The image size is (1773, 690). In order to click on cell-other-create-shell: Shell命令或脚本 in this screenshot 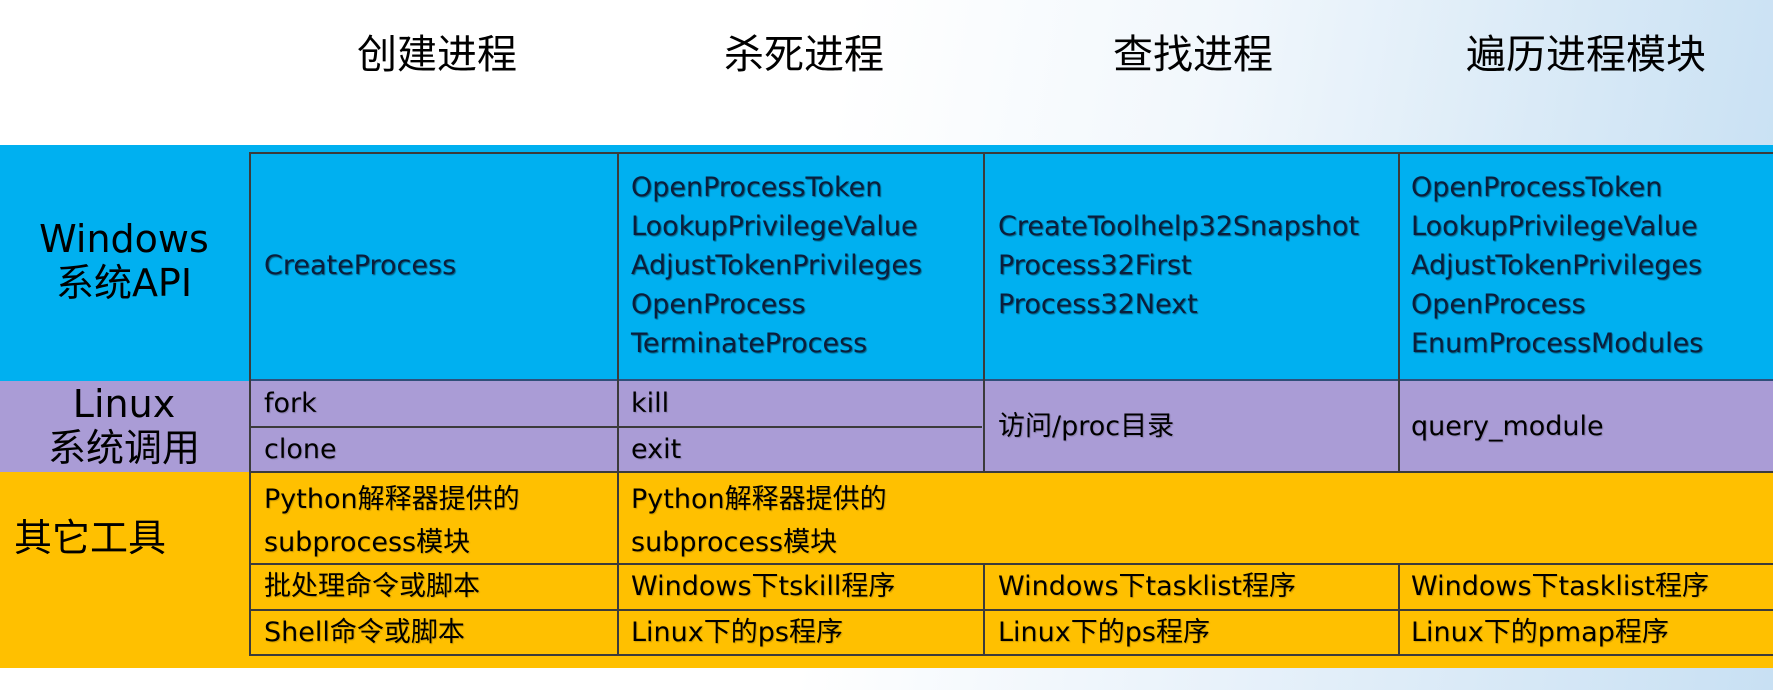, I will do `click(364, 632)`.